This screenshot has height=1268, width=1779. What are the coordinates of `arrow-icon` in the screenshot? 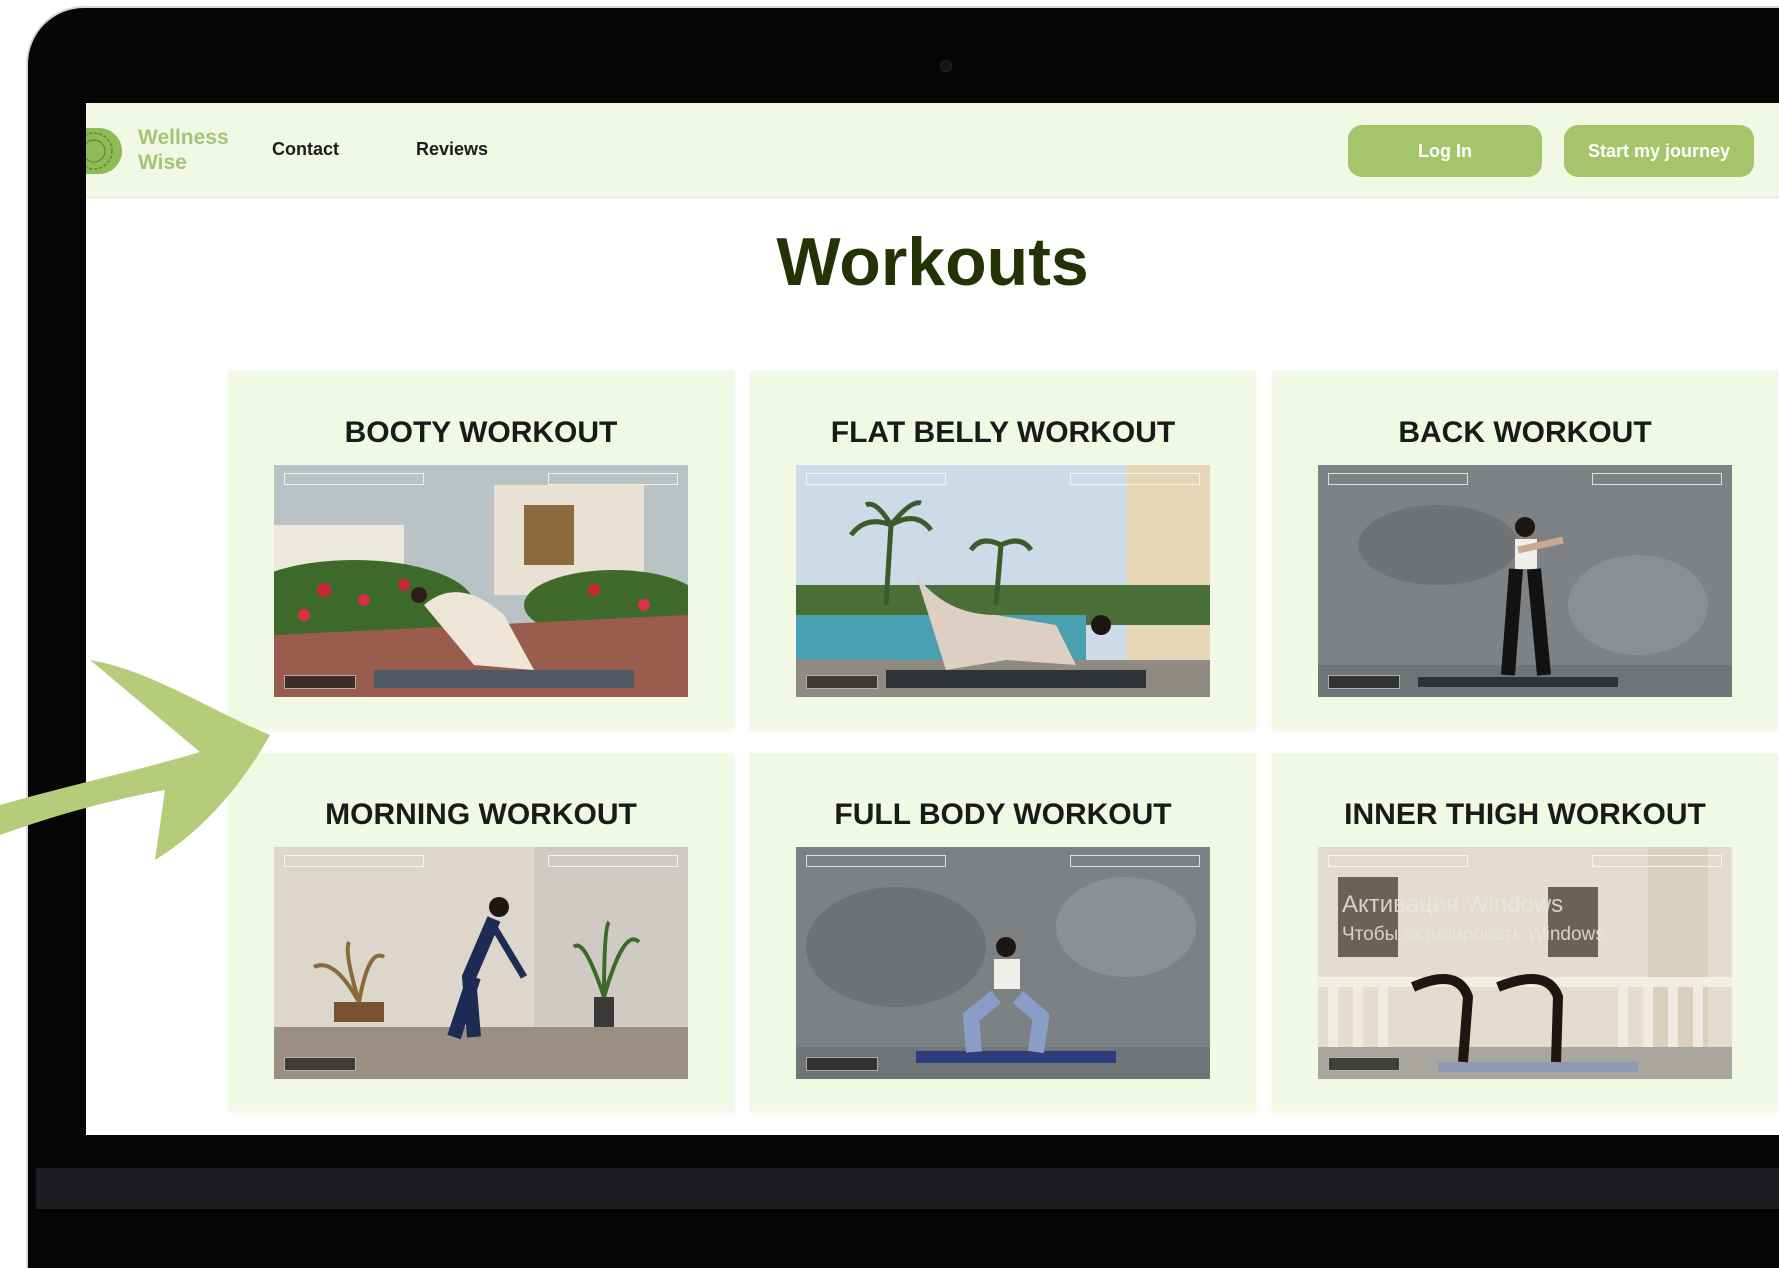 It's located at (135, 760).